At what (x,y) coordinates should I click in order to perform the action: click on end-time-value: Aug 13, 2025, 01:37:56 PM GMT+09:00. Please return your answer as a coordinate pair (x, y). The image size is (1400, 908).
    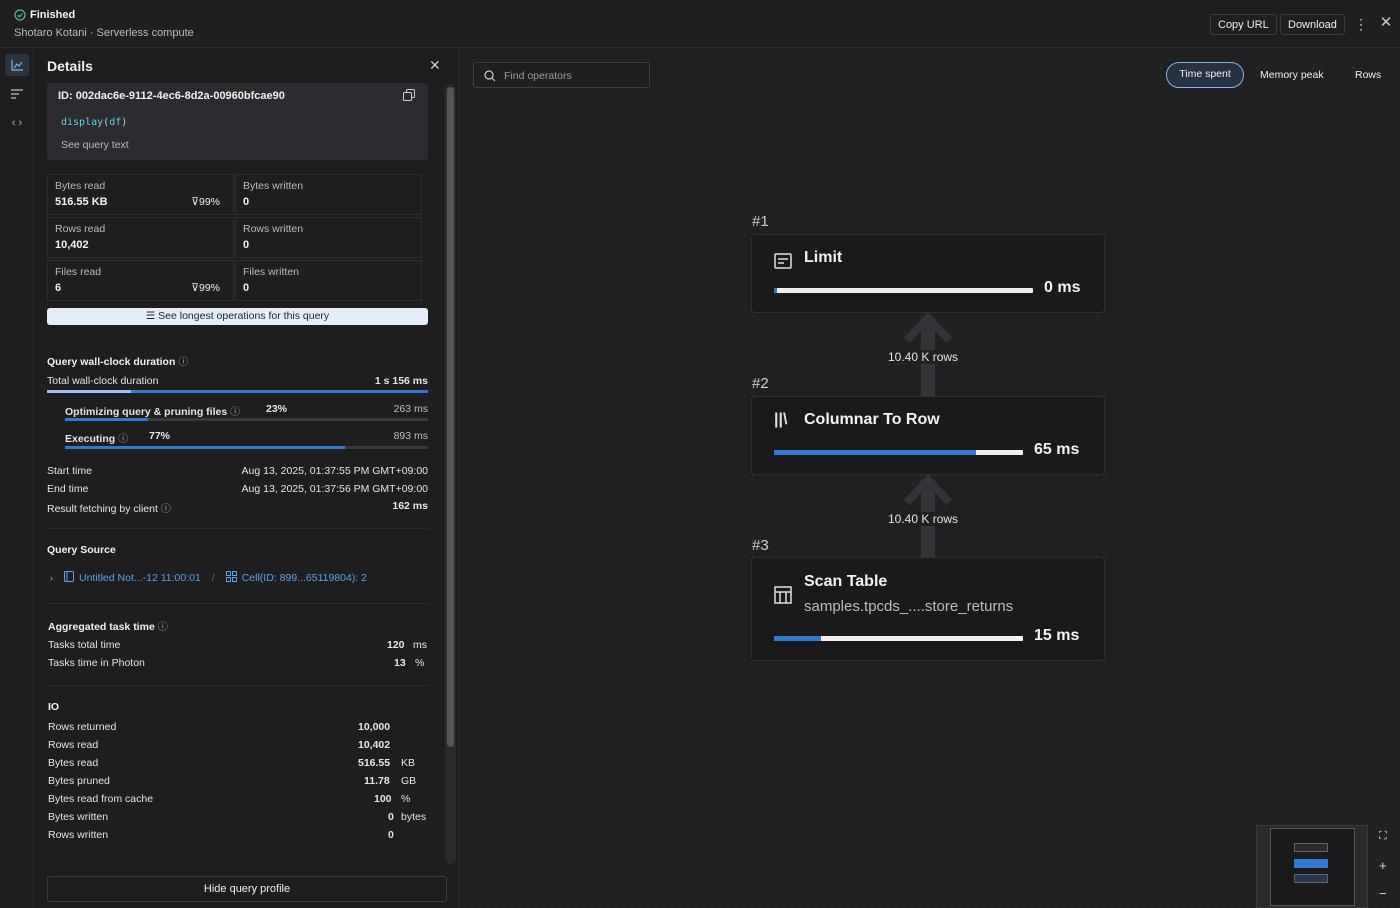
    Looking at the image, I should click on (335, 489).